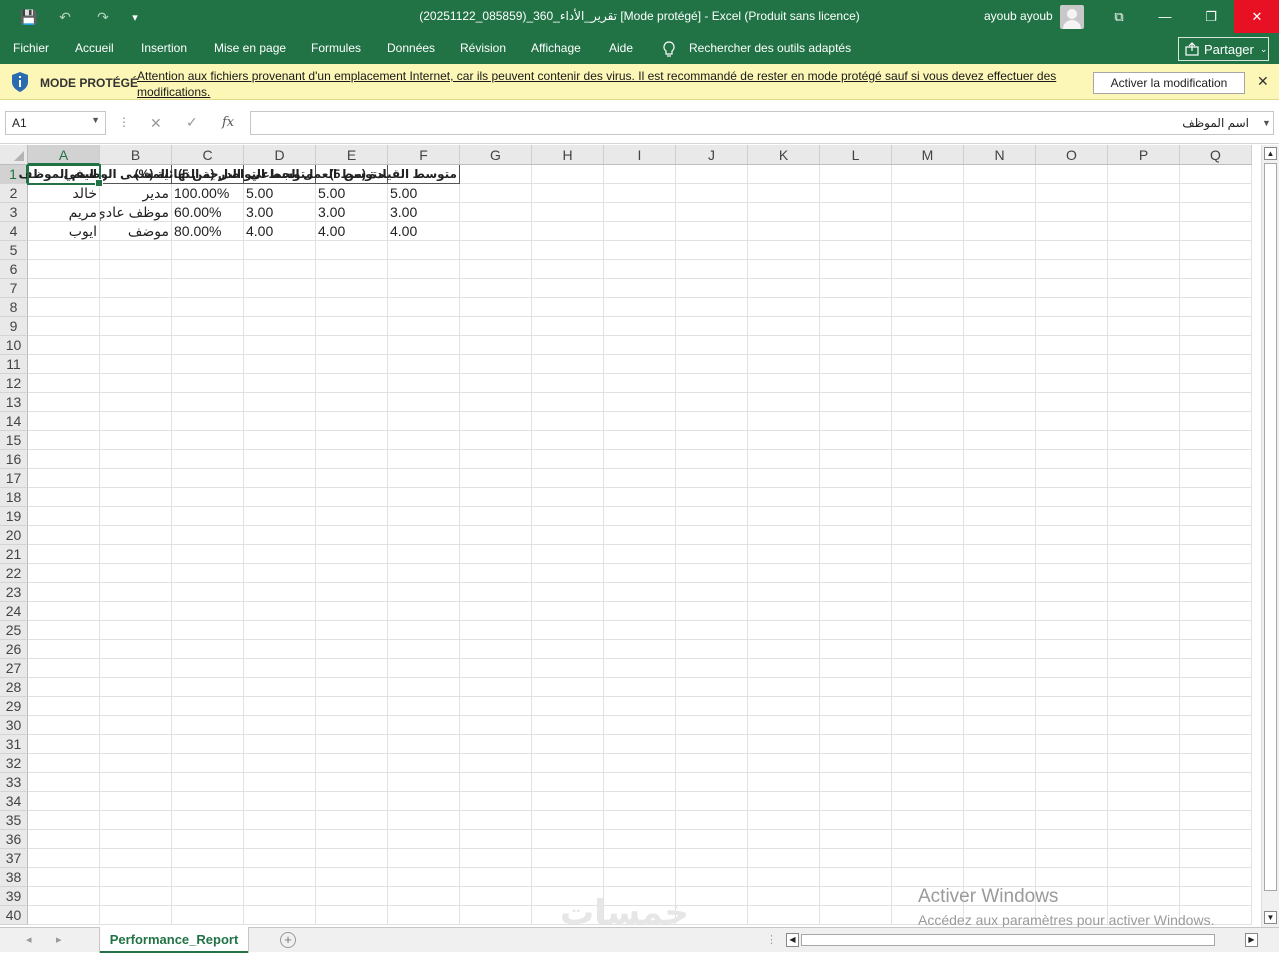 The height and width of the screenshot is (953, 1279). I want to click on cell-b22, so click(136, 573).